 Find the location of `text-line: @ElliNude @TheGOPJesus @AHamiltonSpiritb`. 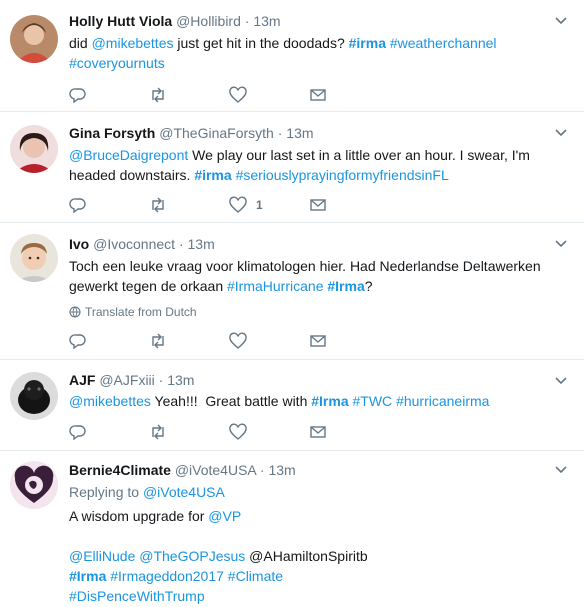

text-line: @ElliNude @TheGOPJesus @AHamiltonSpiritb is located at coordinates (311, 556).